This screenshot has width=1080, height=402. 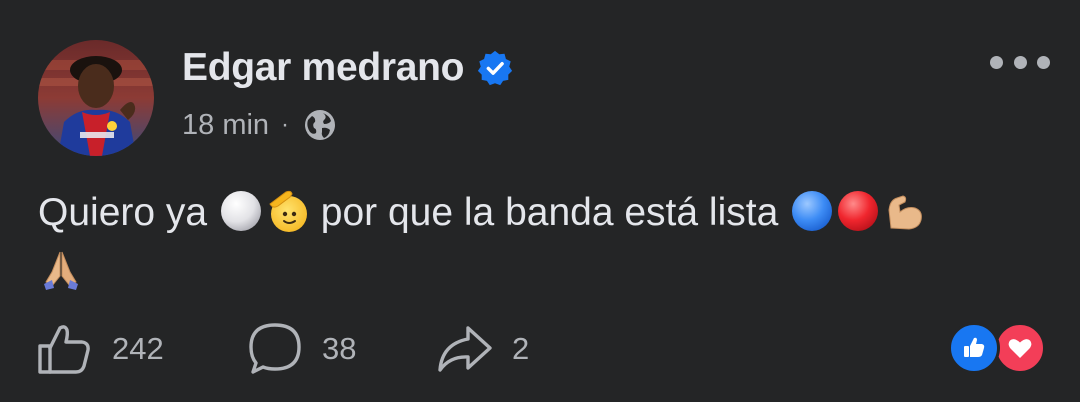 What do you see at coordinates (320, 125) in the screenshot?
I see `globe-icon` at bounding box center [320, 125].